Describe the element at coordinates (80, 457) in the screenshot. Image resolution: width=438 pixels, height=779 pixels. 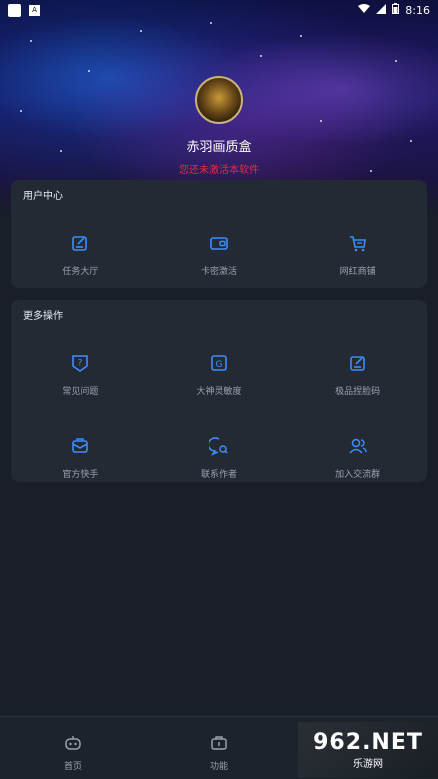
I see `official-kuaishou-button: 官方快手` at that location.